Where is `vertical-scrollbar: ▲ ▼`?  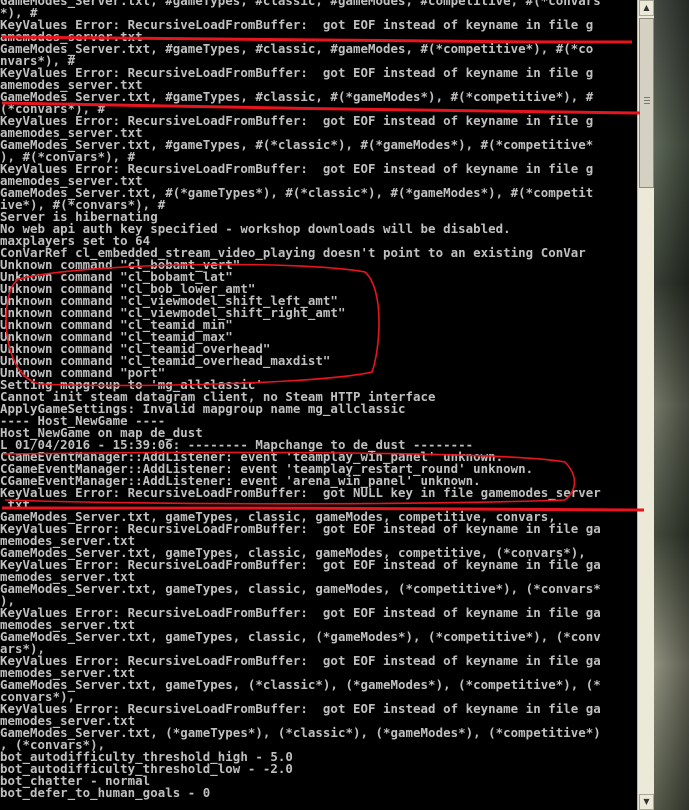 vertical-scrollbar: ▲ ▼ is located at coordinates (645, 405).